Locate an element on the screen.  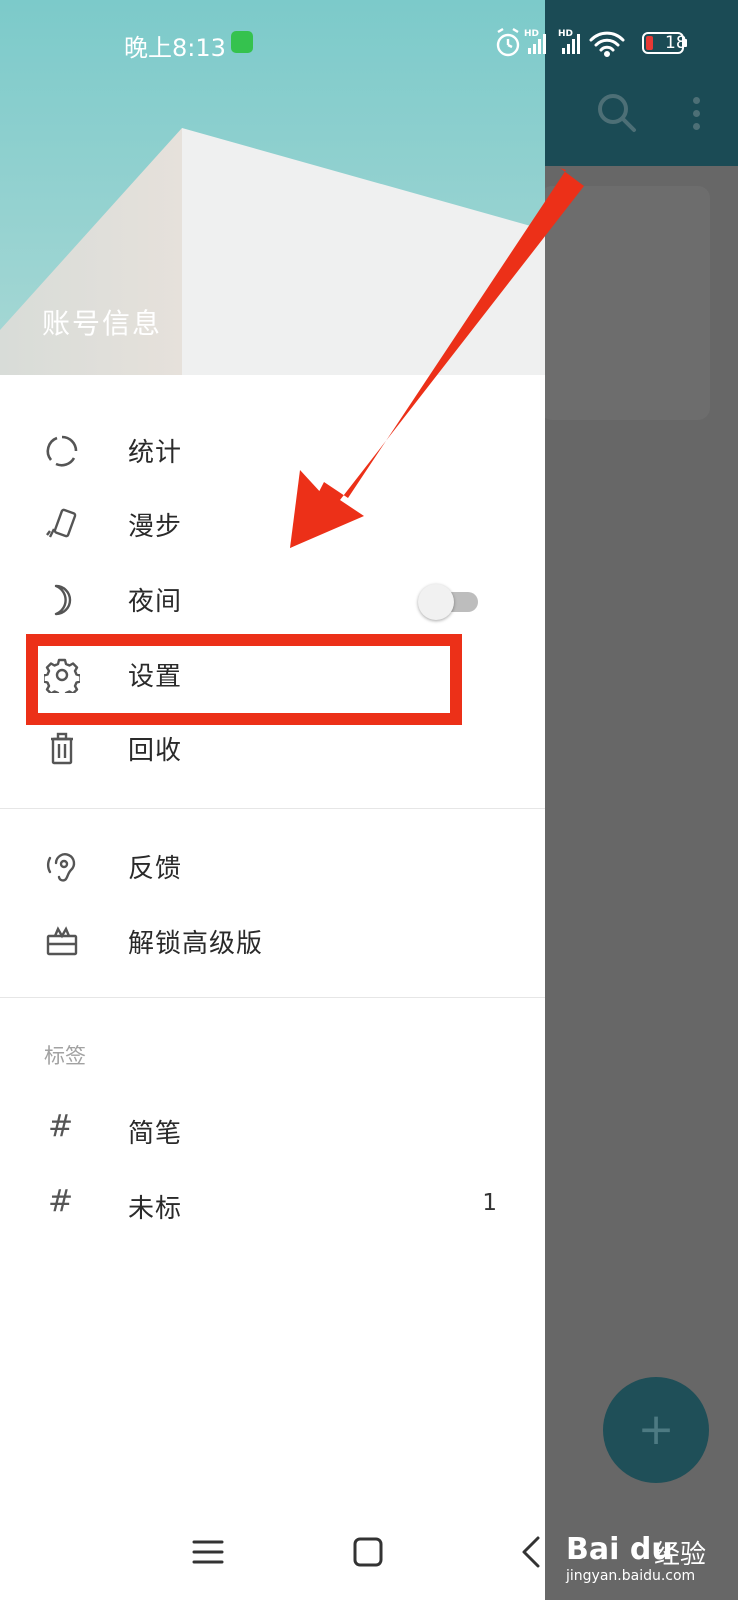
menu-item-stats: 统计 is located at coordinates (272, 451).